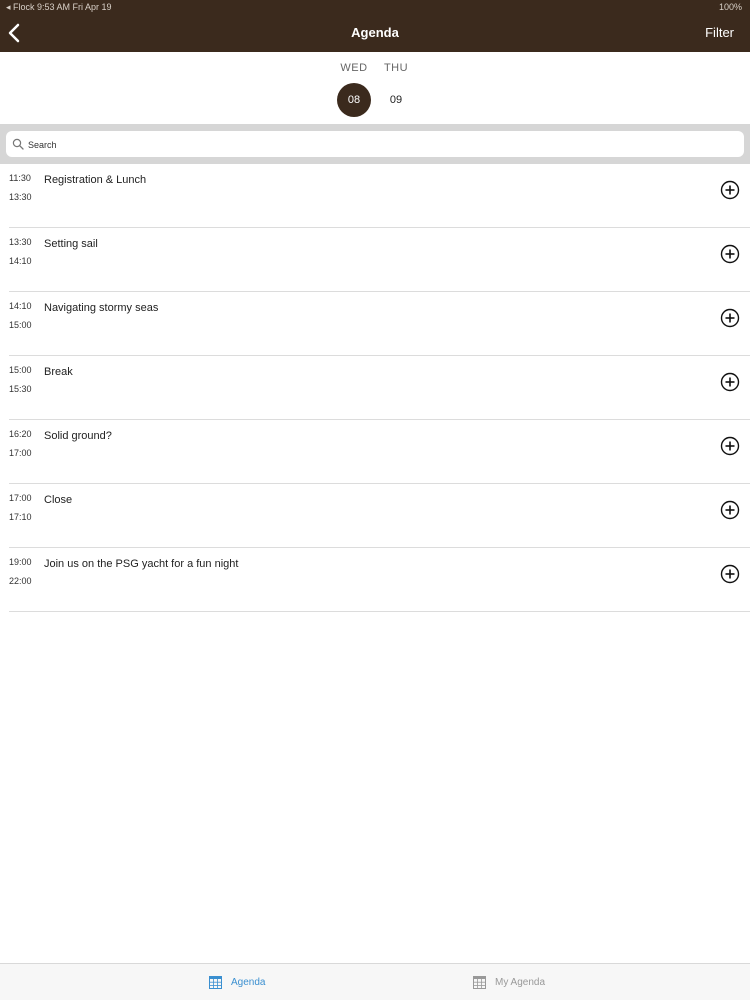  What do you see at coordinates (379, 452) in the screenshot?
I see `session-row: 16:20 17:00 Solid ground?` at bounding box center [379, 452].